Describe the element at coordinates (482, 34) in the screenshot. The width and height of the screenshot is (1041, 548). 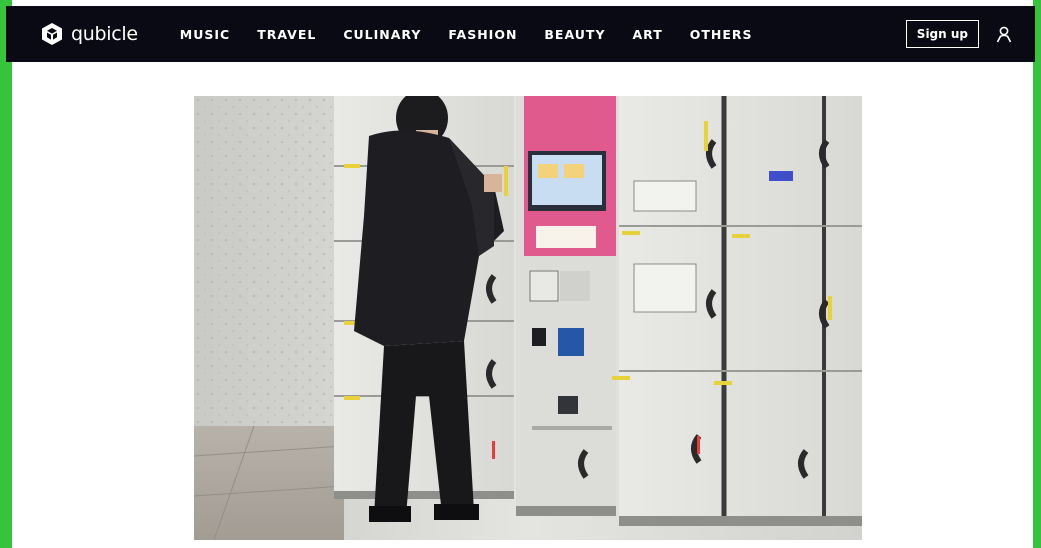
I see `nav-item-fashion: FASHION` at that location.